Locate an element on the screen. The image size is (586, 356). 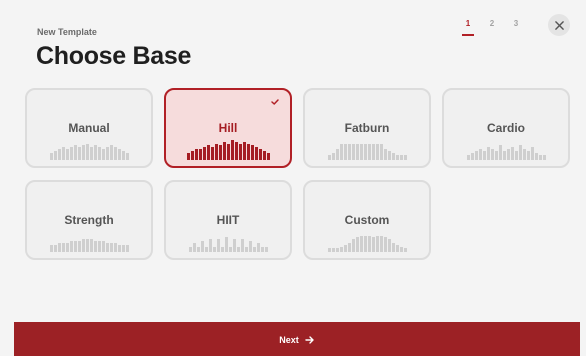
next-button: Next is located at coordinates (297, 339).